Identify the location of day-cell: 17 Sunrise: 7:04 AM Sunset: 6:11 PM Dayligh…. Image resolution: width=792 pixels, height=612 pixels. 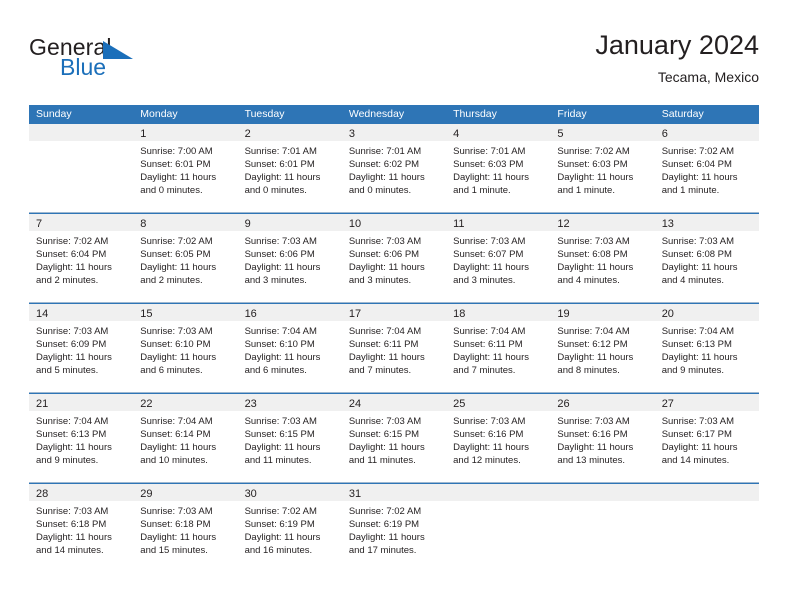
(394, 348).